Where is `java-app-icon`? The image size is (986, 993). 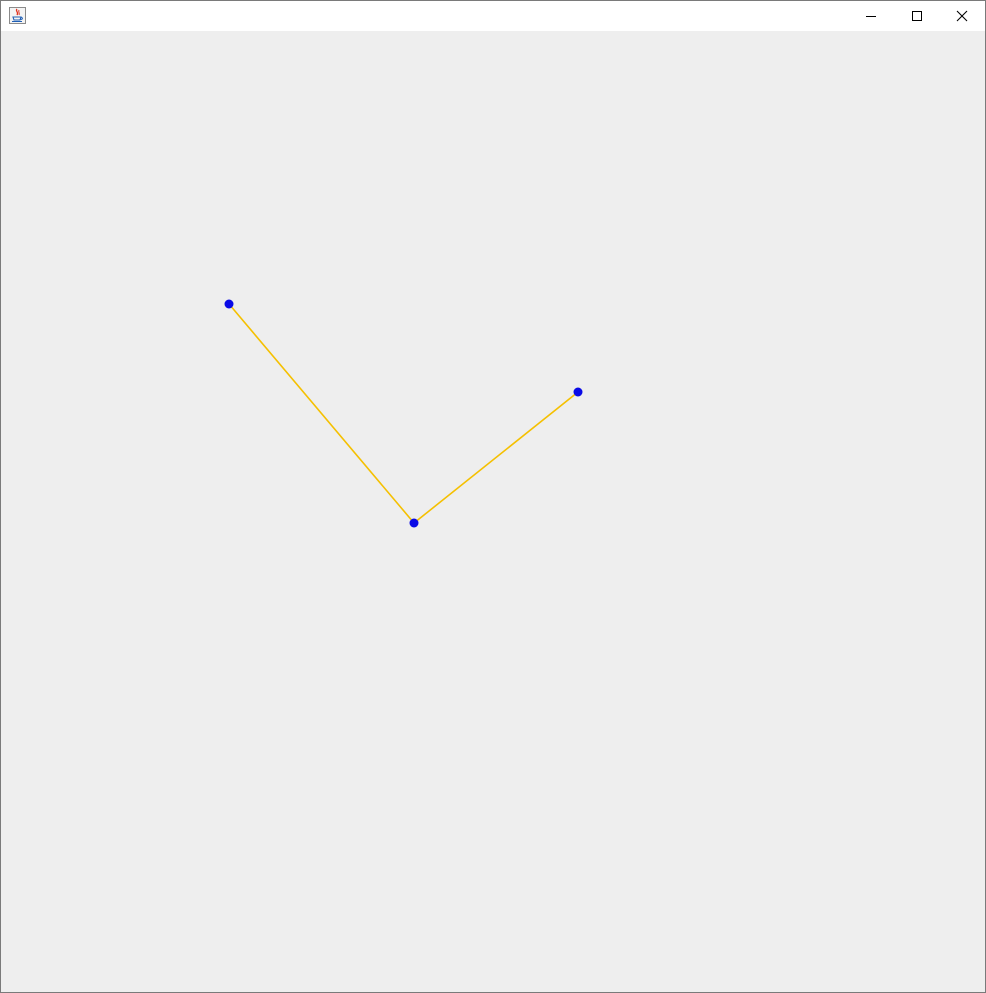 java-app-icon is located at coordinates (17, 15).